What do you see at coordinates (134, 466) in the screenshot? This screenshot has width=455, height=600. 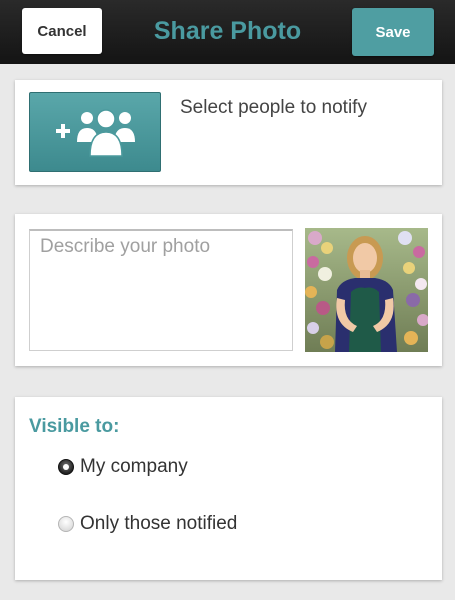 I see `option-label: My company` at bounding box center [134, 466].